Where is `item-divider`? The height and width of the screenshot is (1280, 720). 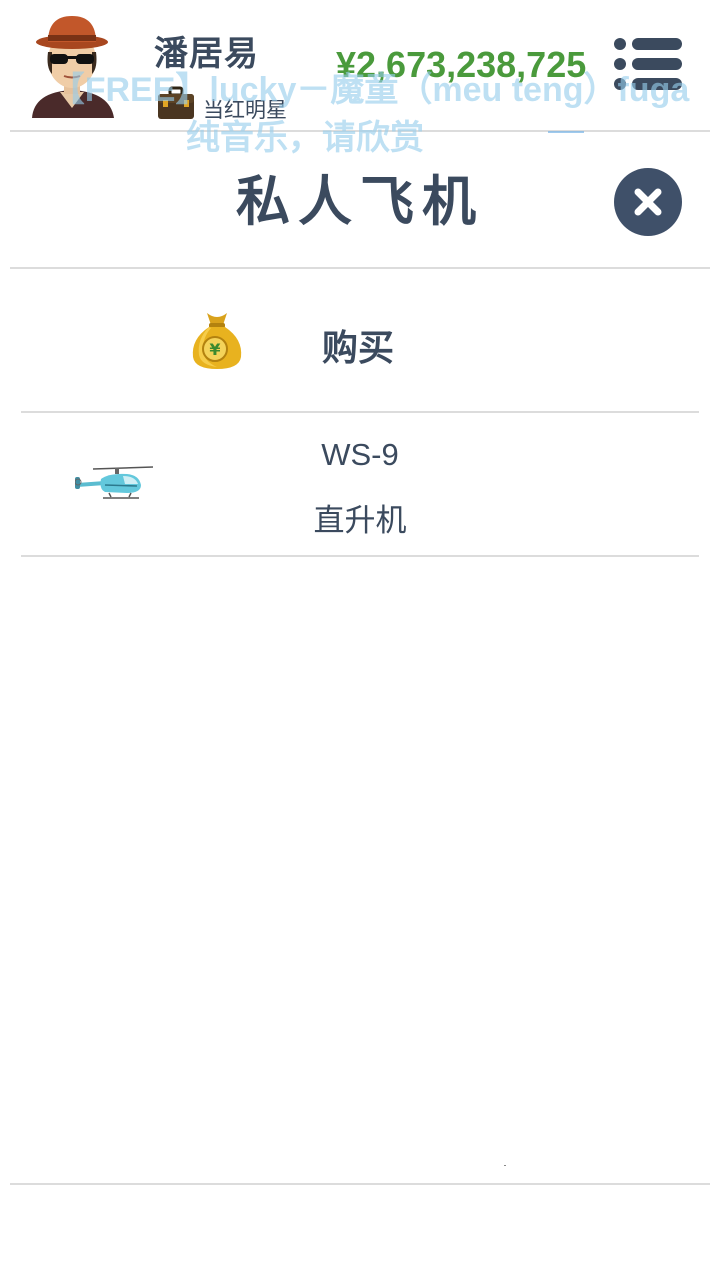
item-divider is located at coordinates (360, 556).